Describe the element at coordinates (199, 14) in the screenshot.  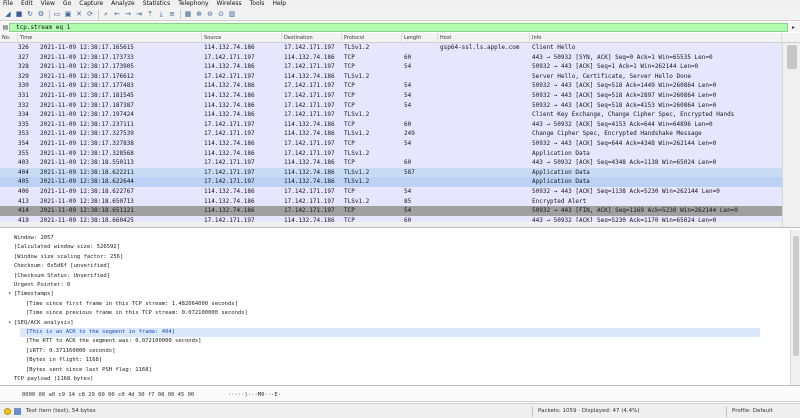
I see `zoom-in-icon: ⊕` at that location.